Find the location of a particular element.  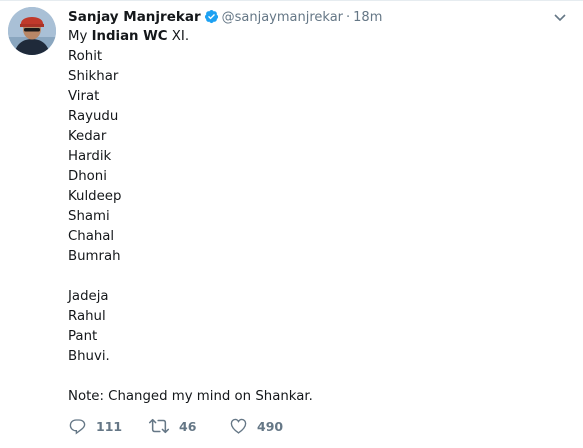

like-icon is located at coordinates (238, 426).